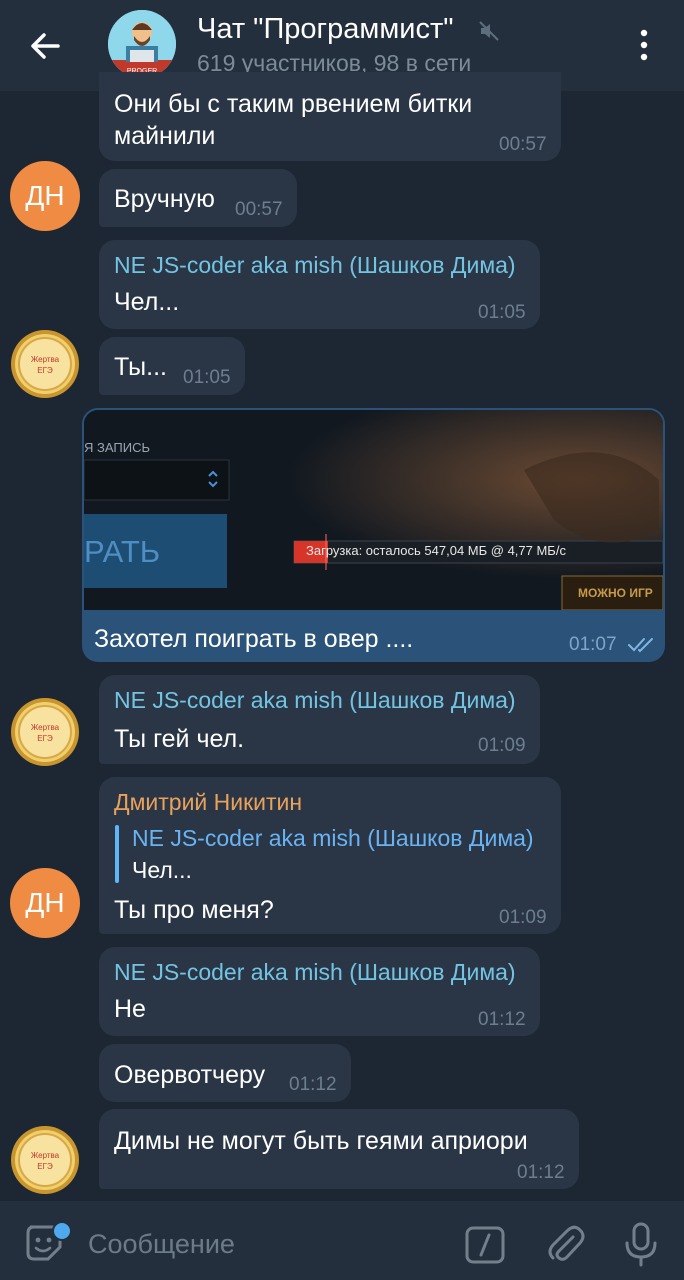 The width and height of the screenshot is (684, 1280). I want to click on message-text: Ты гей чел., so click(179, 739).